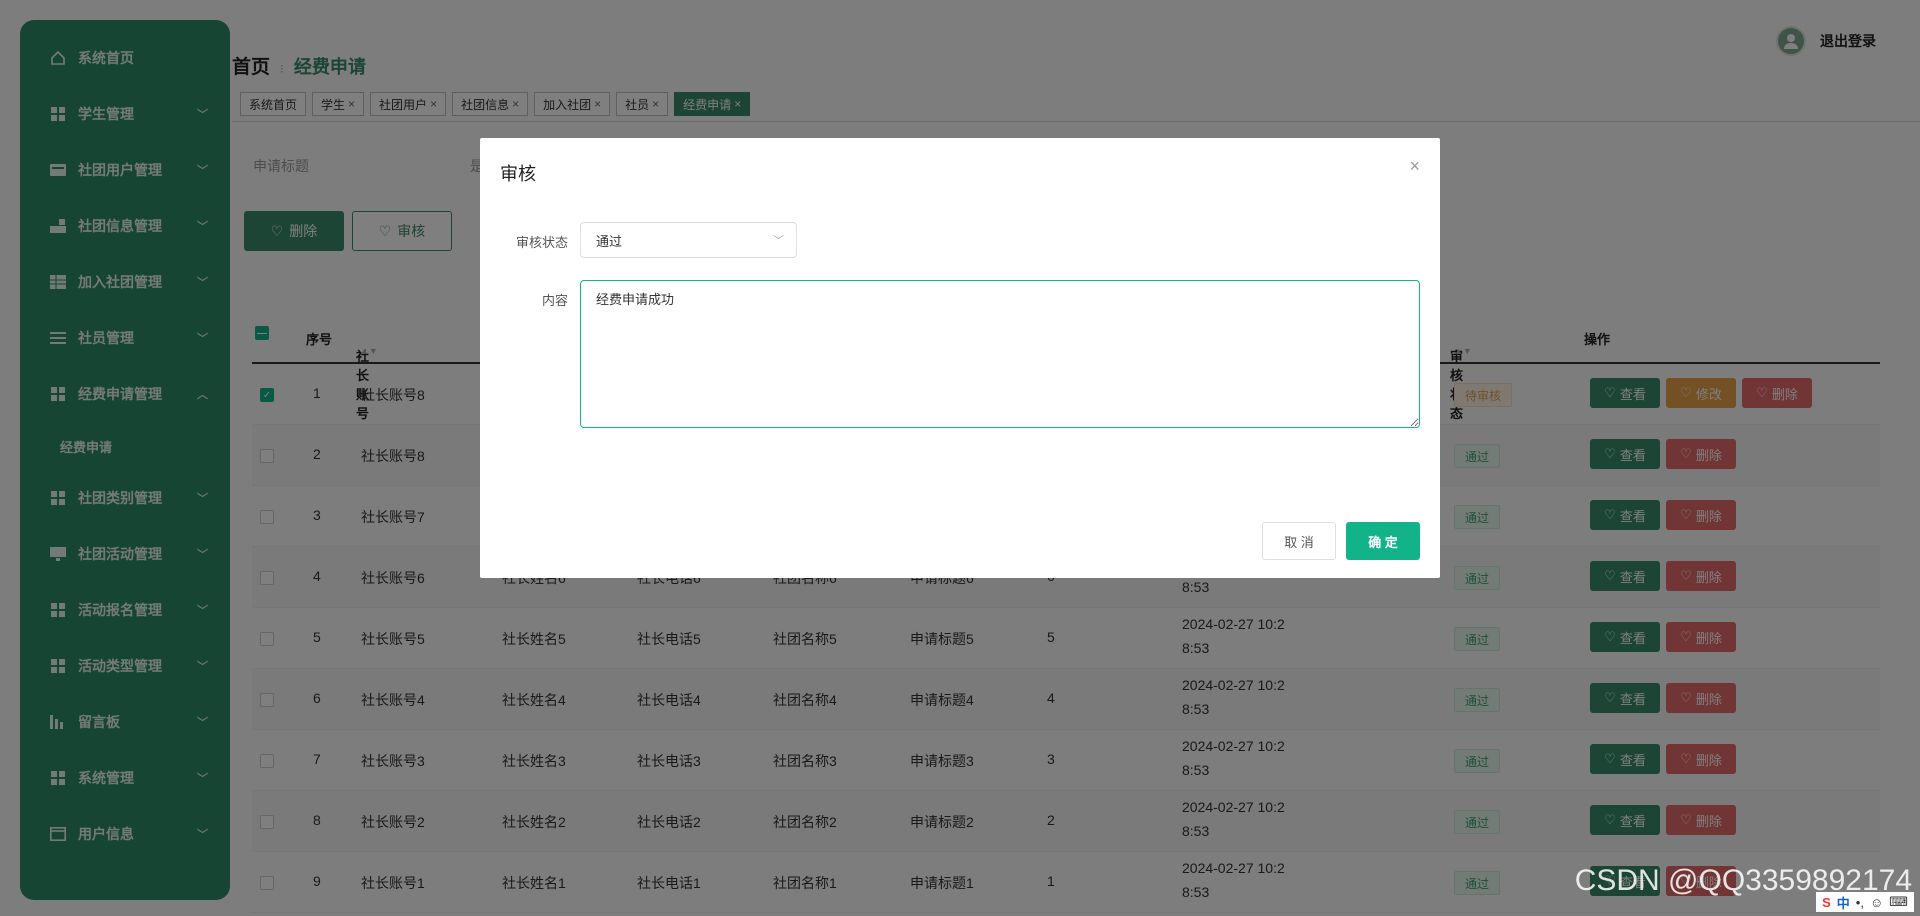 The image size is (1920, 916). I want to click on ime-lang: 中, so click(1843, 902).